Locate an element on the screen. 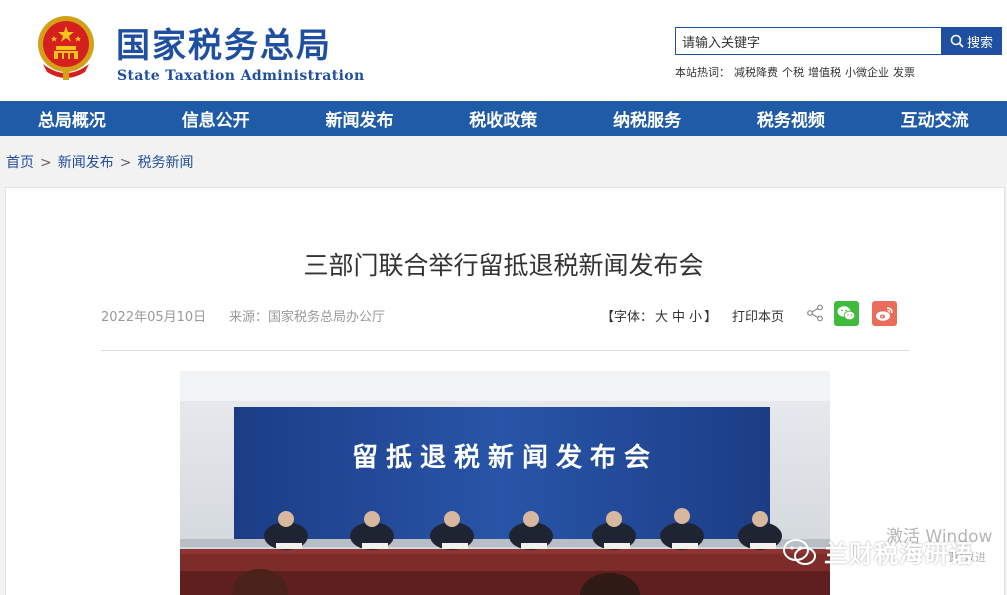  site-title-english: State Taxation Administration is located at coordinates (241, 76).